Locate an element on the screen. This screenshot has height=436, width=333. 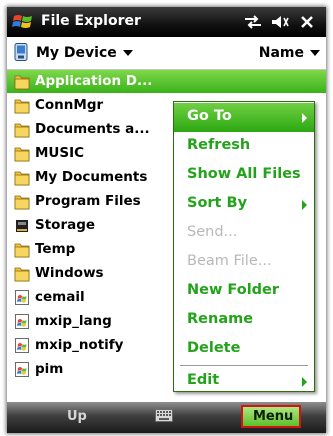
menu-item-sort-by: Sort By is located at coordinates (244, 204).